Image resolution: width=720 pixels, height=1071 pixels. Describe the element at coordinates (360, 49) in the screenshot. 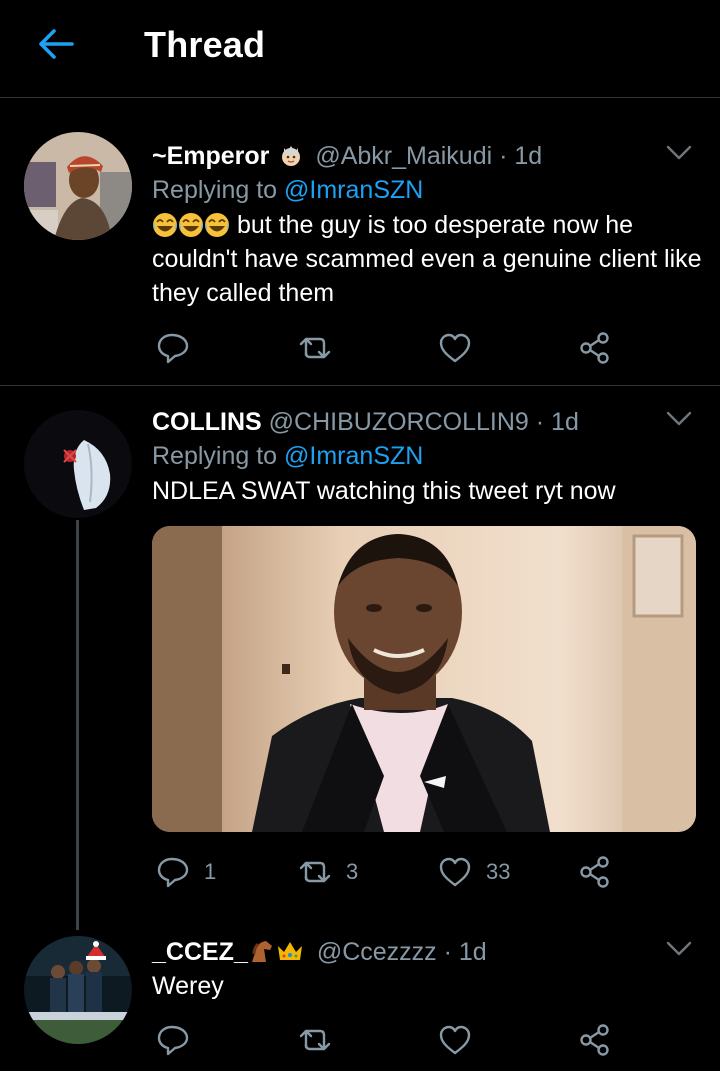

I see `top-bar: Thread` at that location.